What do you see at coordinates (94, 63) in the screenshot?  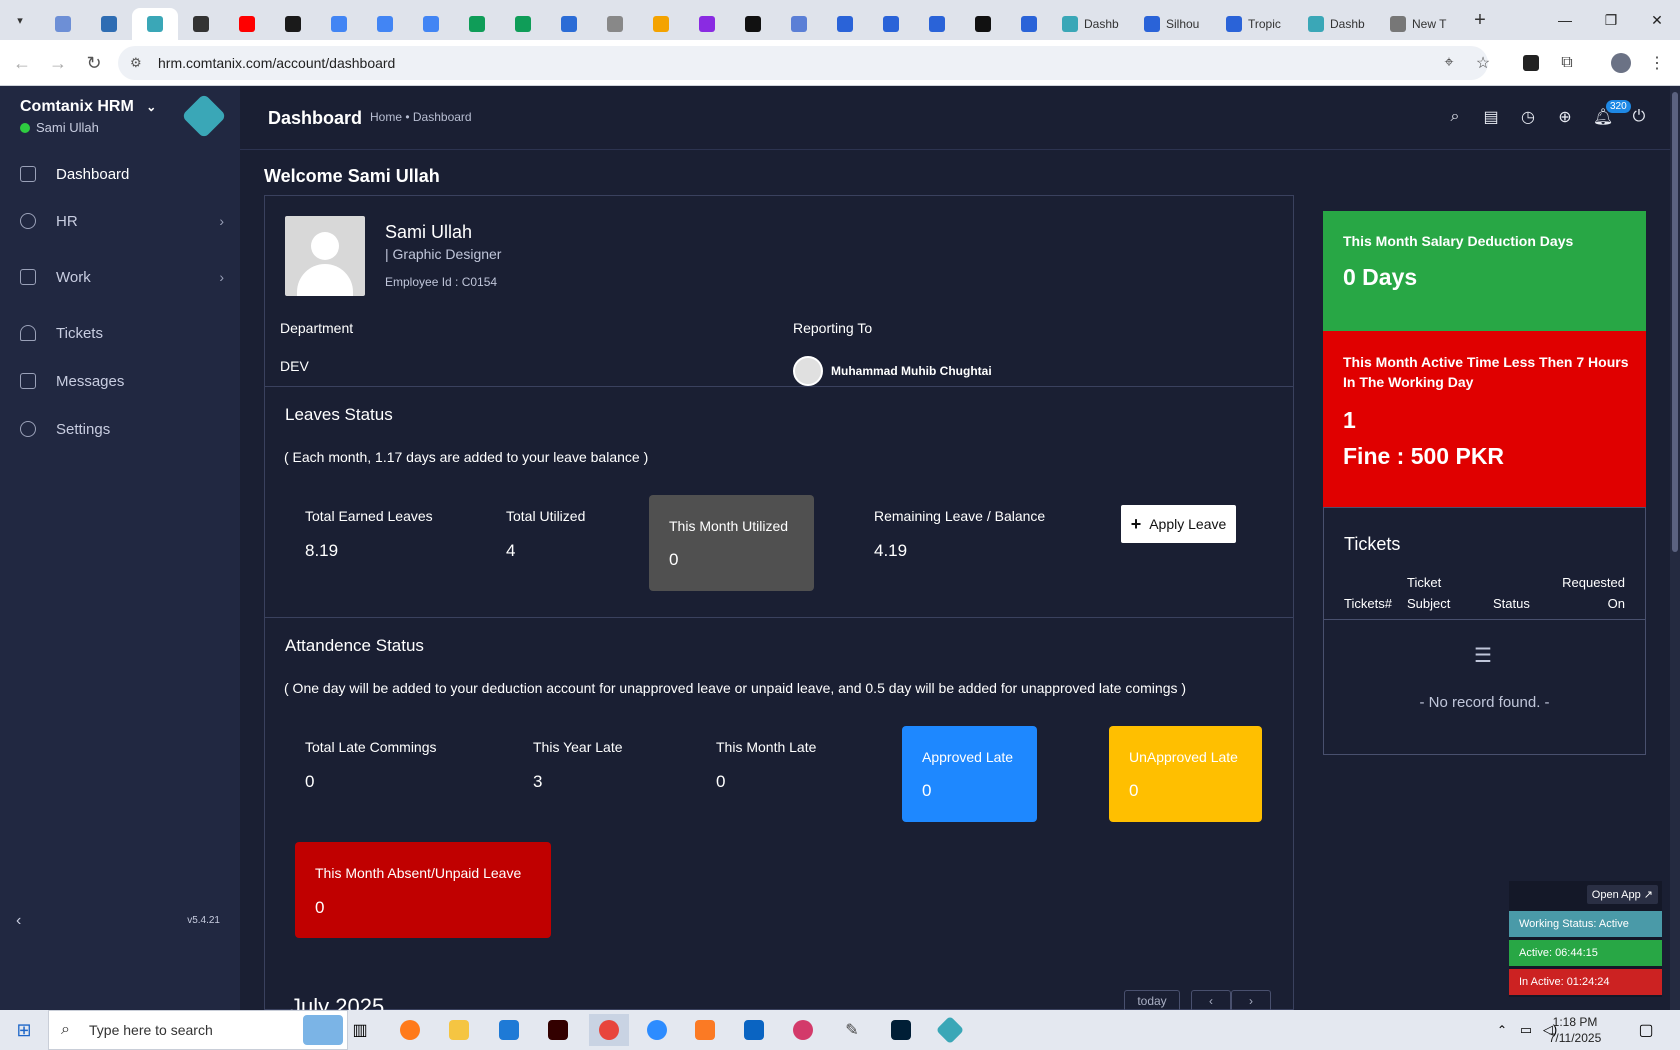 I see `reload-button: ↻` at bounding box center [94, 63].